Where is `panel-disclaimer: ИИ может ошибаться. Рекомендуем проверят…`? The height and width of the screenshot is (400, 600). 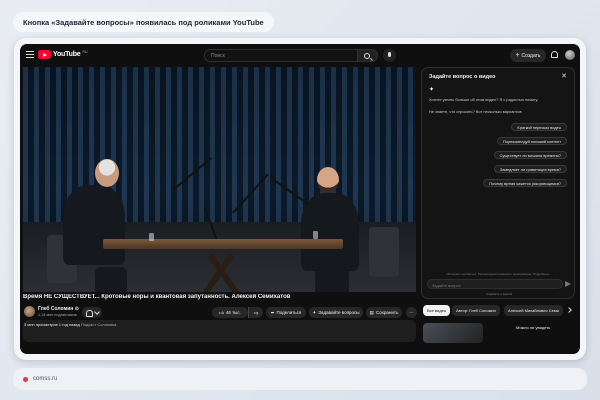
panel-disclaimer: ИИ может ошибаться. Рекомендуем проверят… is located at coordinates (499, 274).